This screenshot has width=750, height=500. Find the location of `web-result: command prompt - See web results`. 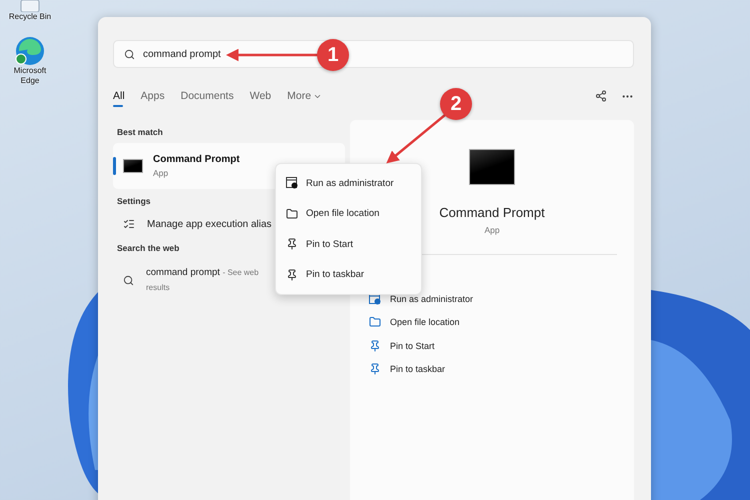

web-result: command prompt - See web results is located at coordinates (211, 280).